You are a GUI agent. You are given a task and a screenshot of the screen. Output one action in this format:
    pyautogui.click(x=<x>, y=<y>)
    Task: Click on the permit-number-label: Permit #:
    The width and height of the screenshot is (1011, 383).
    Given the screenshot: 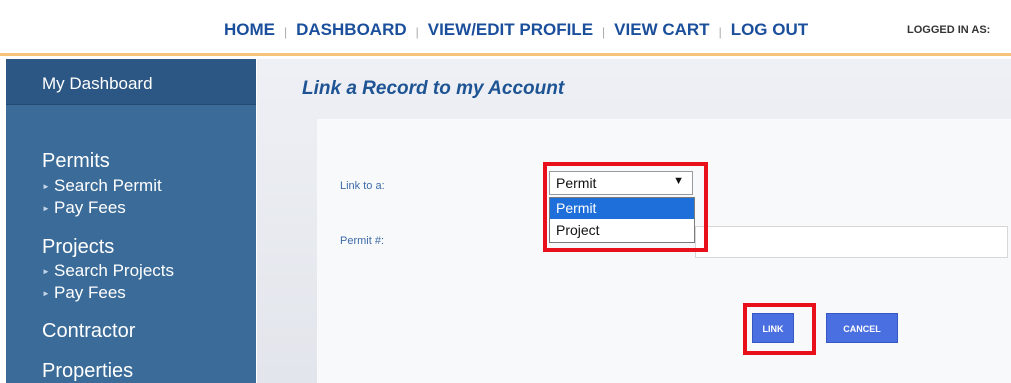 What is the action you would take?
    pyautogui.click(x=362, y=241)
    